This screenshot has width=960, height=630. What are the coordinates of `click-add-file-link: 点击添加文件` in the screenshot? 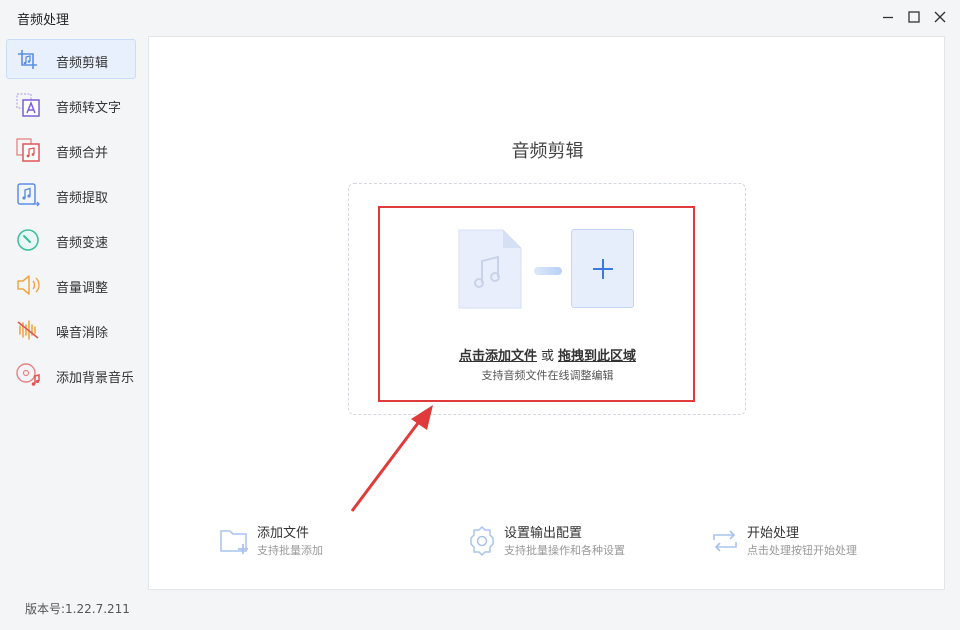 It's located at (498, 356).